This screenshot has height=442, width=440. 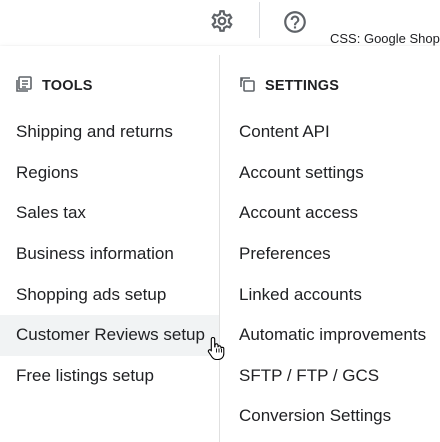 I want to click on tools-item-shipping-and-returns: Shipping and returns, so click(x=109, y=132).